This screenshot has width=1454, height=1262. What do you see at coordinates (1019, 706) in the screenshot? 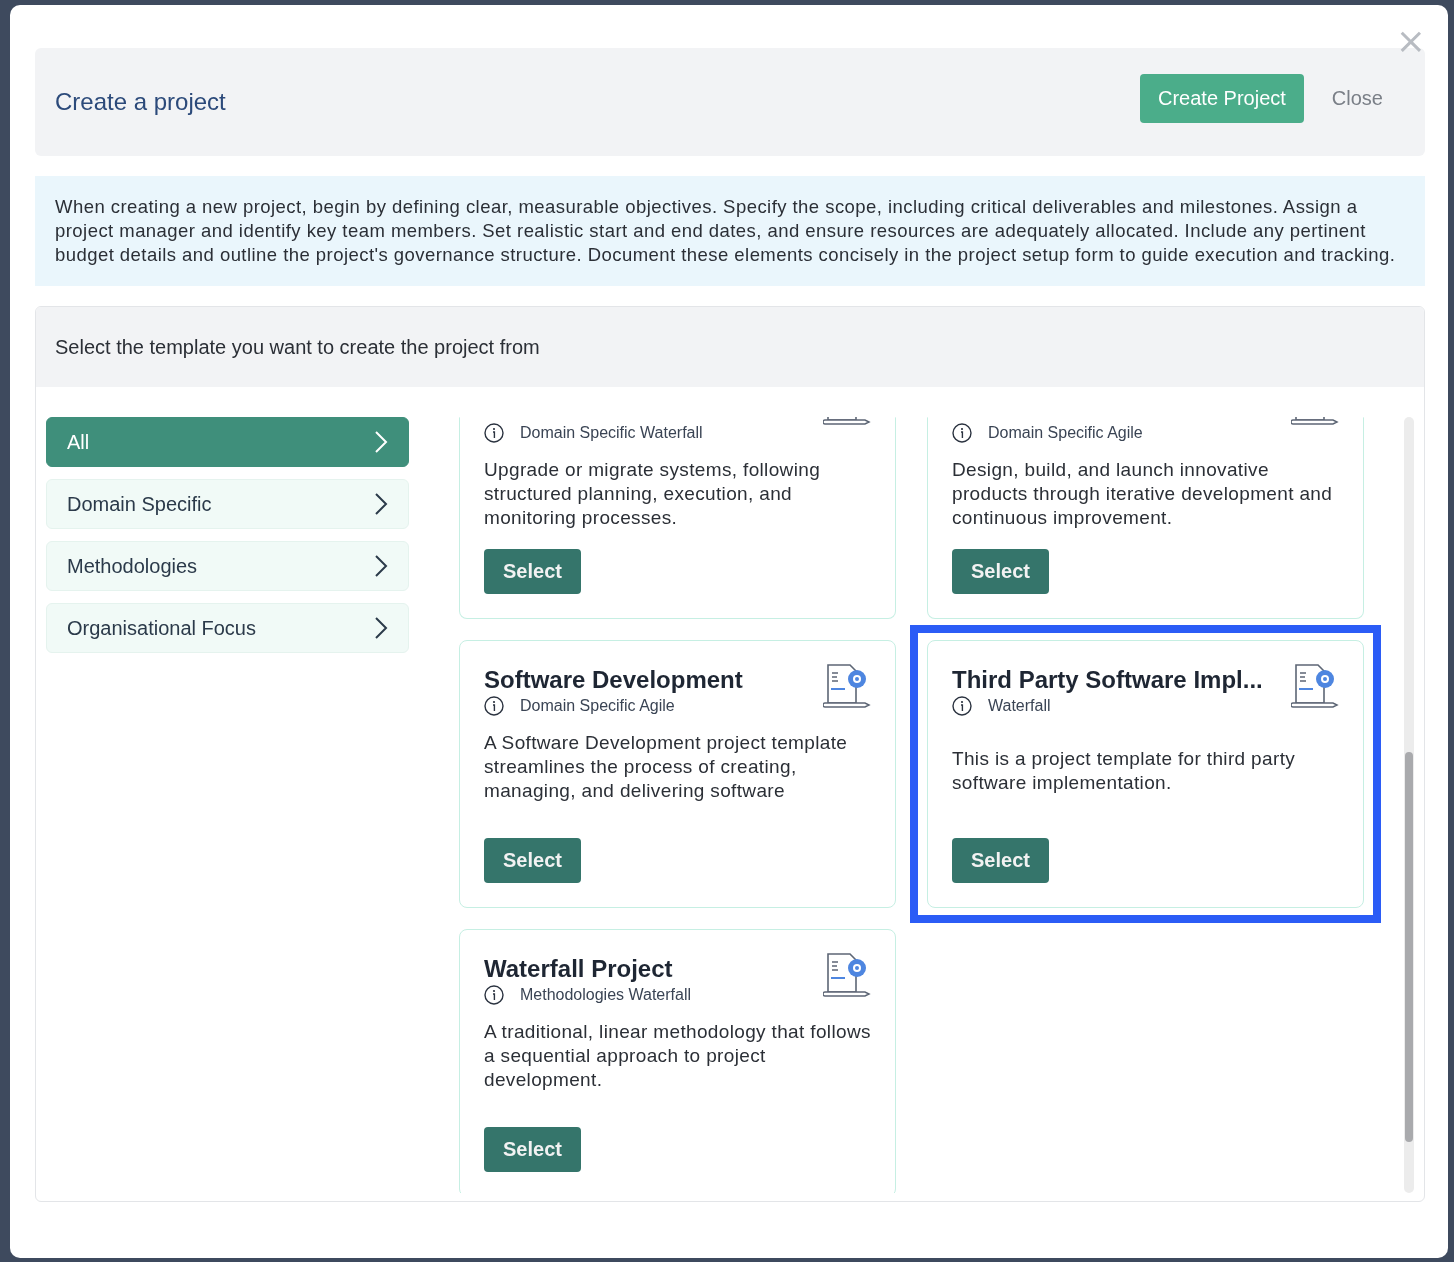
I see `card-tag: Waterfall` at bounding box center [1019, 706].